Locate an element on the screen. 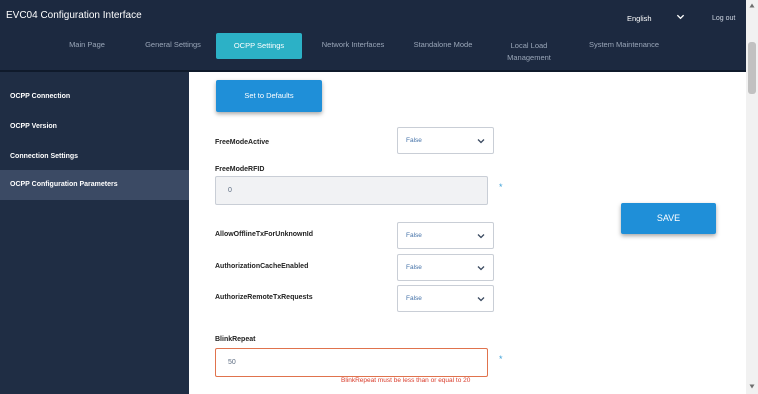 The image size is (758, 394). allow-offline-label: AllowOfflineTxForUnknownId is located at coordinates (264, 234).